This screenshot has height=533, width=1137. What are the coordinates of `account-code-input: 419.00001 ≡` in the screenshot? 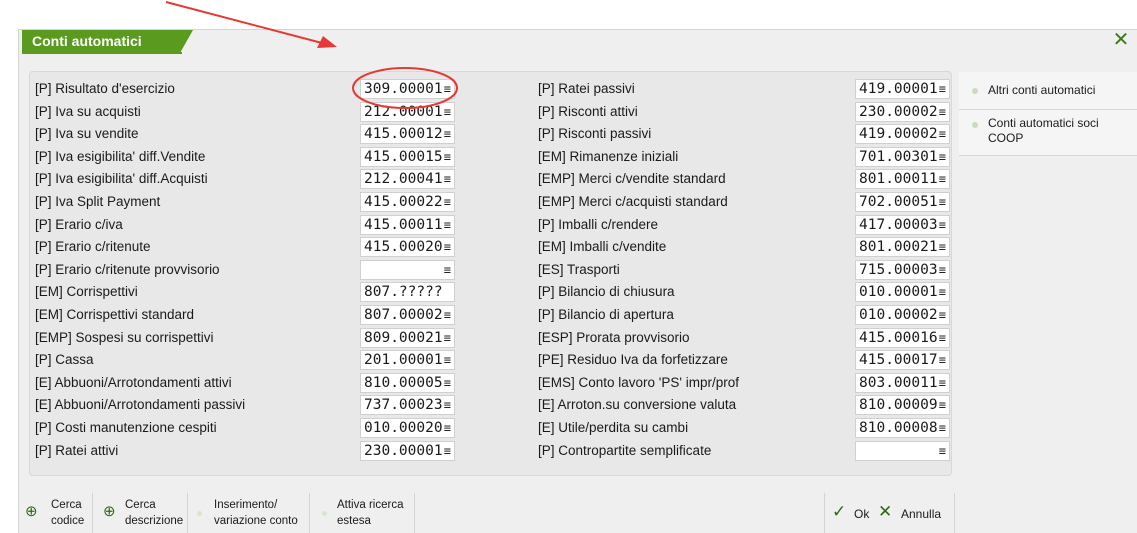 It's located at (902, 89).